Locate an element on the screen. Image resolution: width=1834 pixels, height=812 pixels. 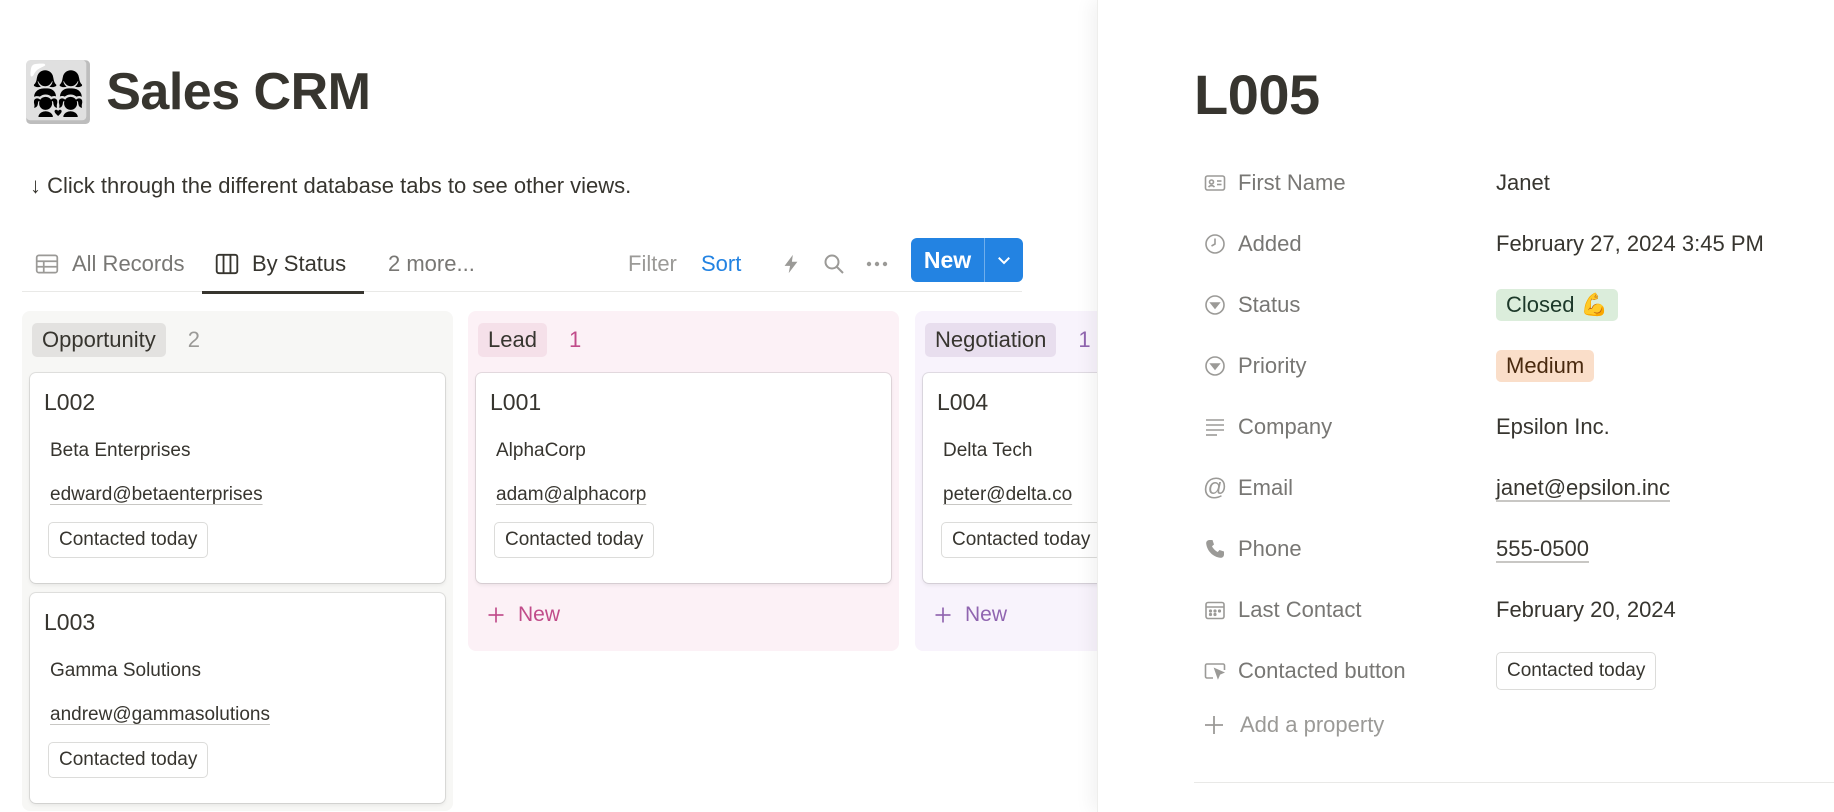
add-property-label: Add a property is located at coordinates (1312, 724).